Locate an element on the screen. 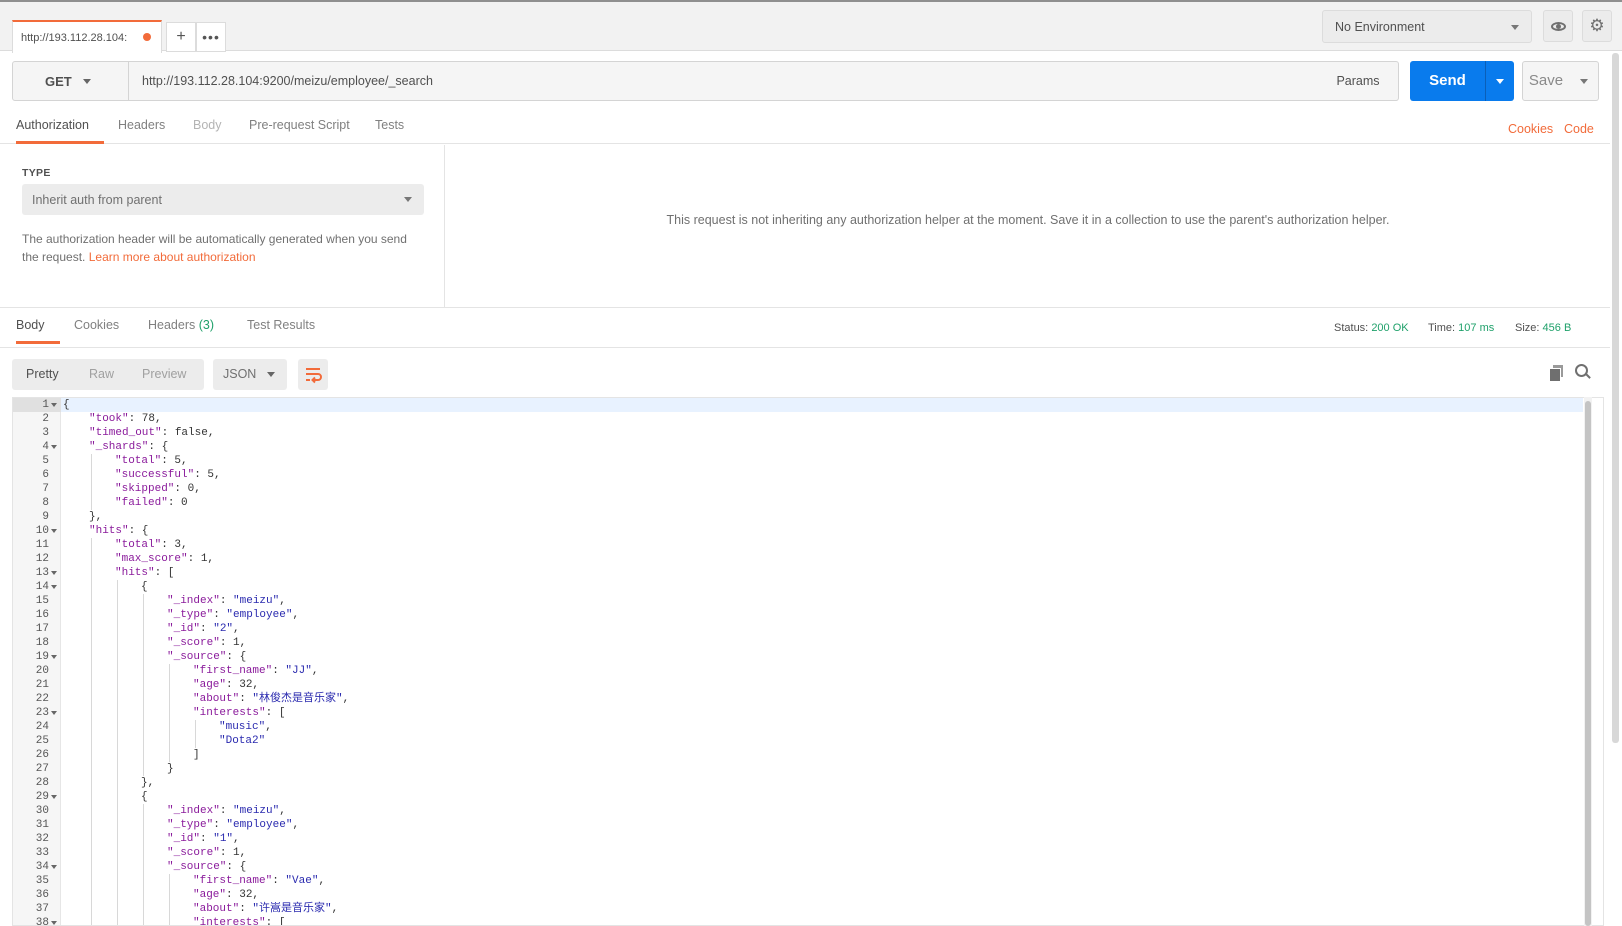  chevron-down-icon is located at coordinates (1515, 27).